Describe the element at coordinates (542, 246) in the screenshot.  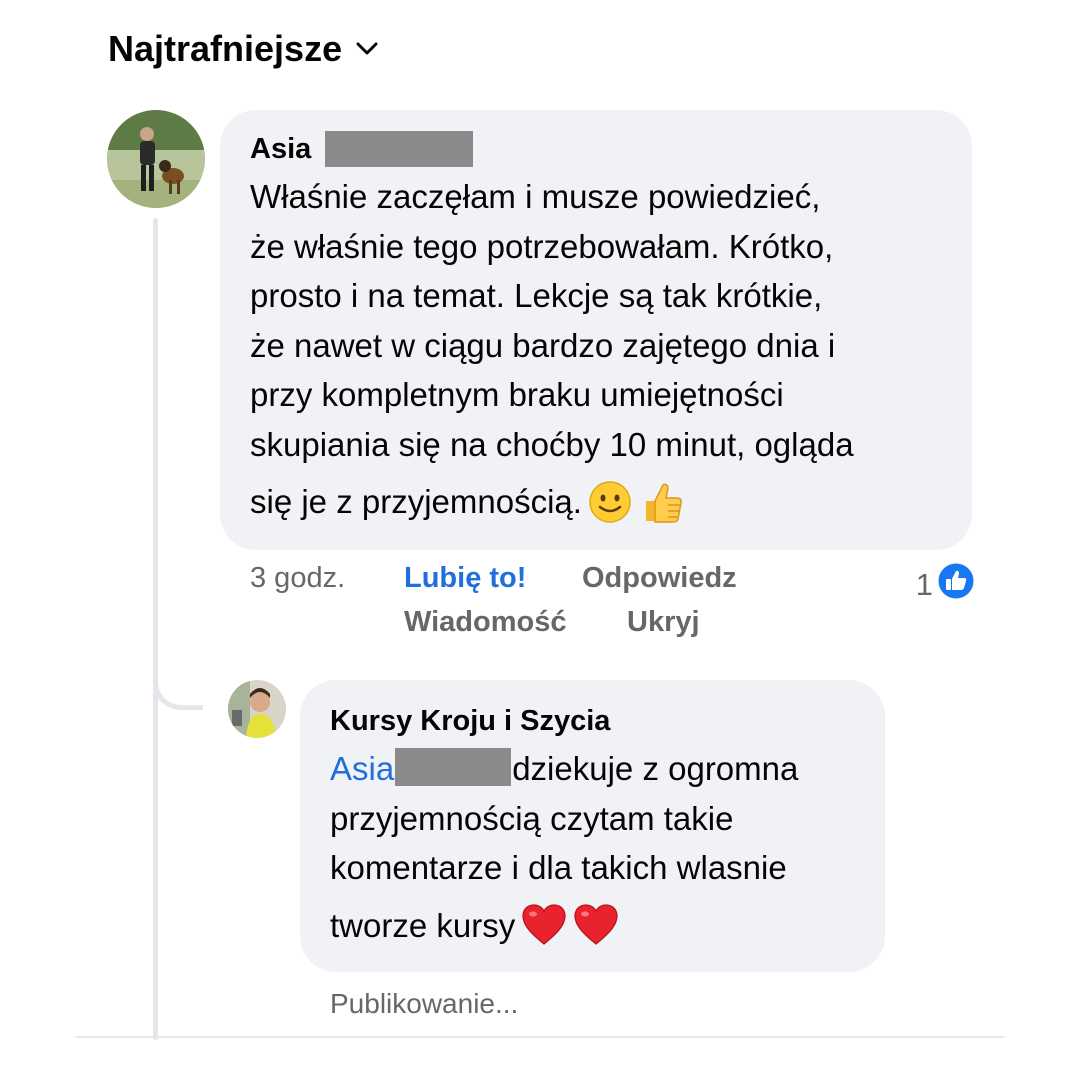
I see `comment-line: że właśnie tego potrzebowałam. Krótko,` at that location.